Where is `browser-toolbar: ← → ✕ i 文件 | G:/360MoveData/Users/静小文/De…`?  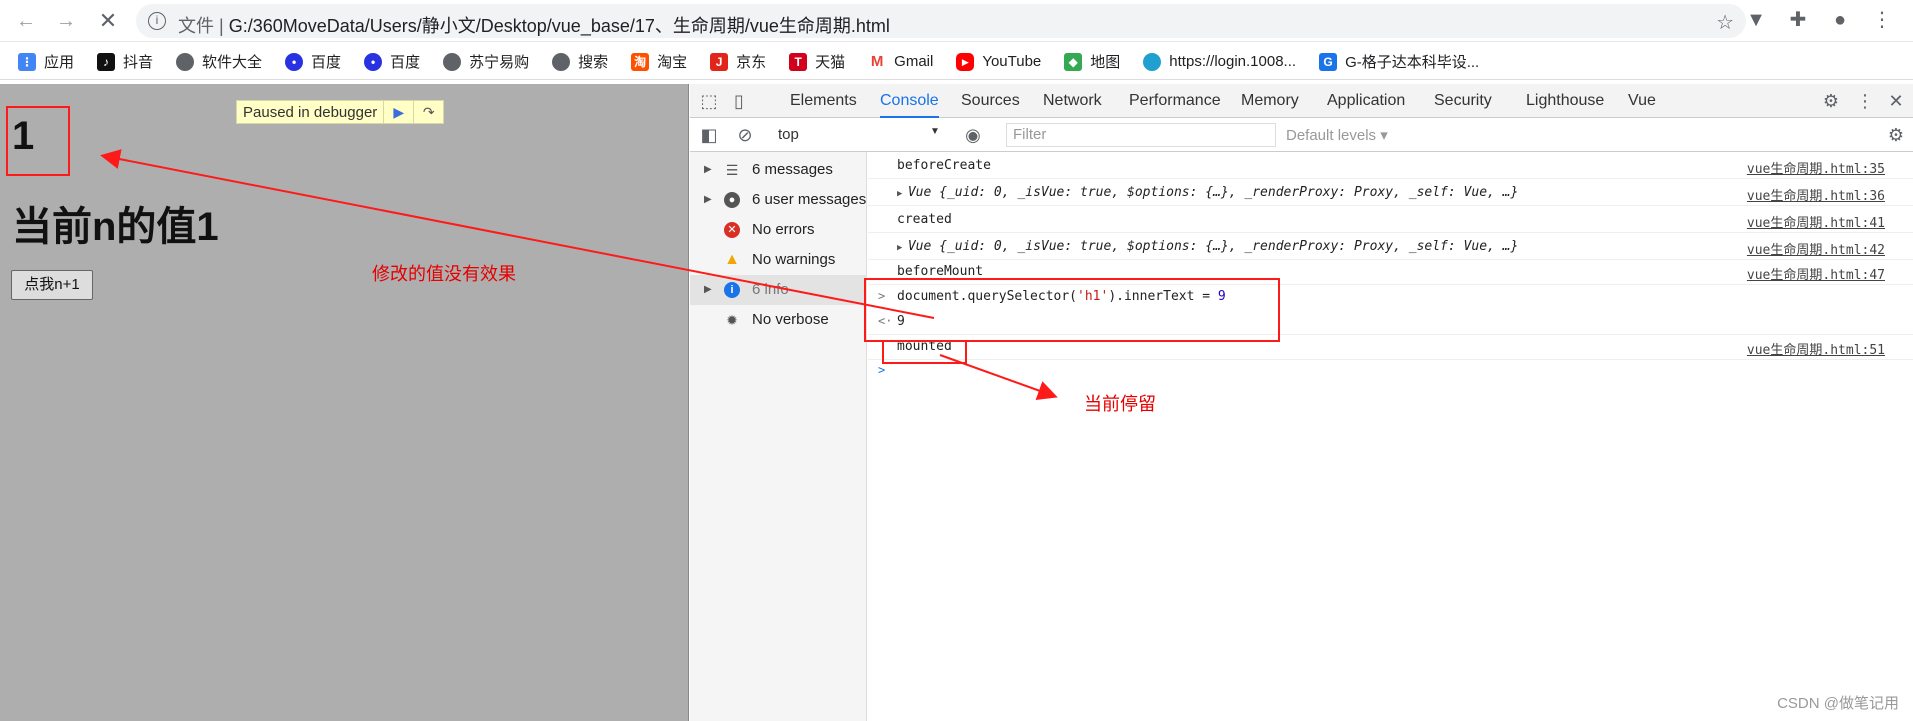
browser-toolbar: ← → ✕ i 文件 | G:/360MoveData/Users/静小文/De… is located at coordinates (956, 21).